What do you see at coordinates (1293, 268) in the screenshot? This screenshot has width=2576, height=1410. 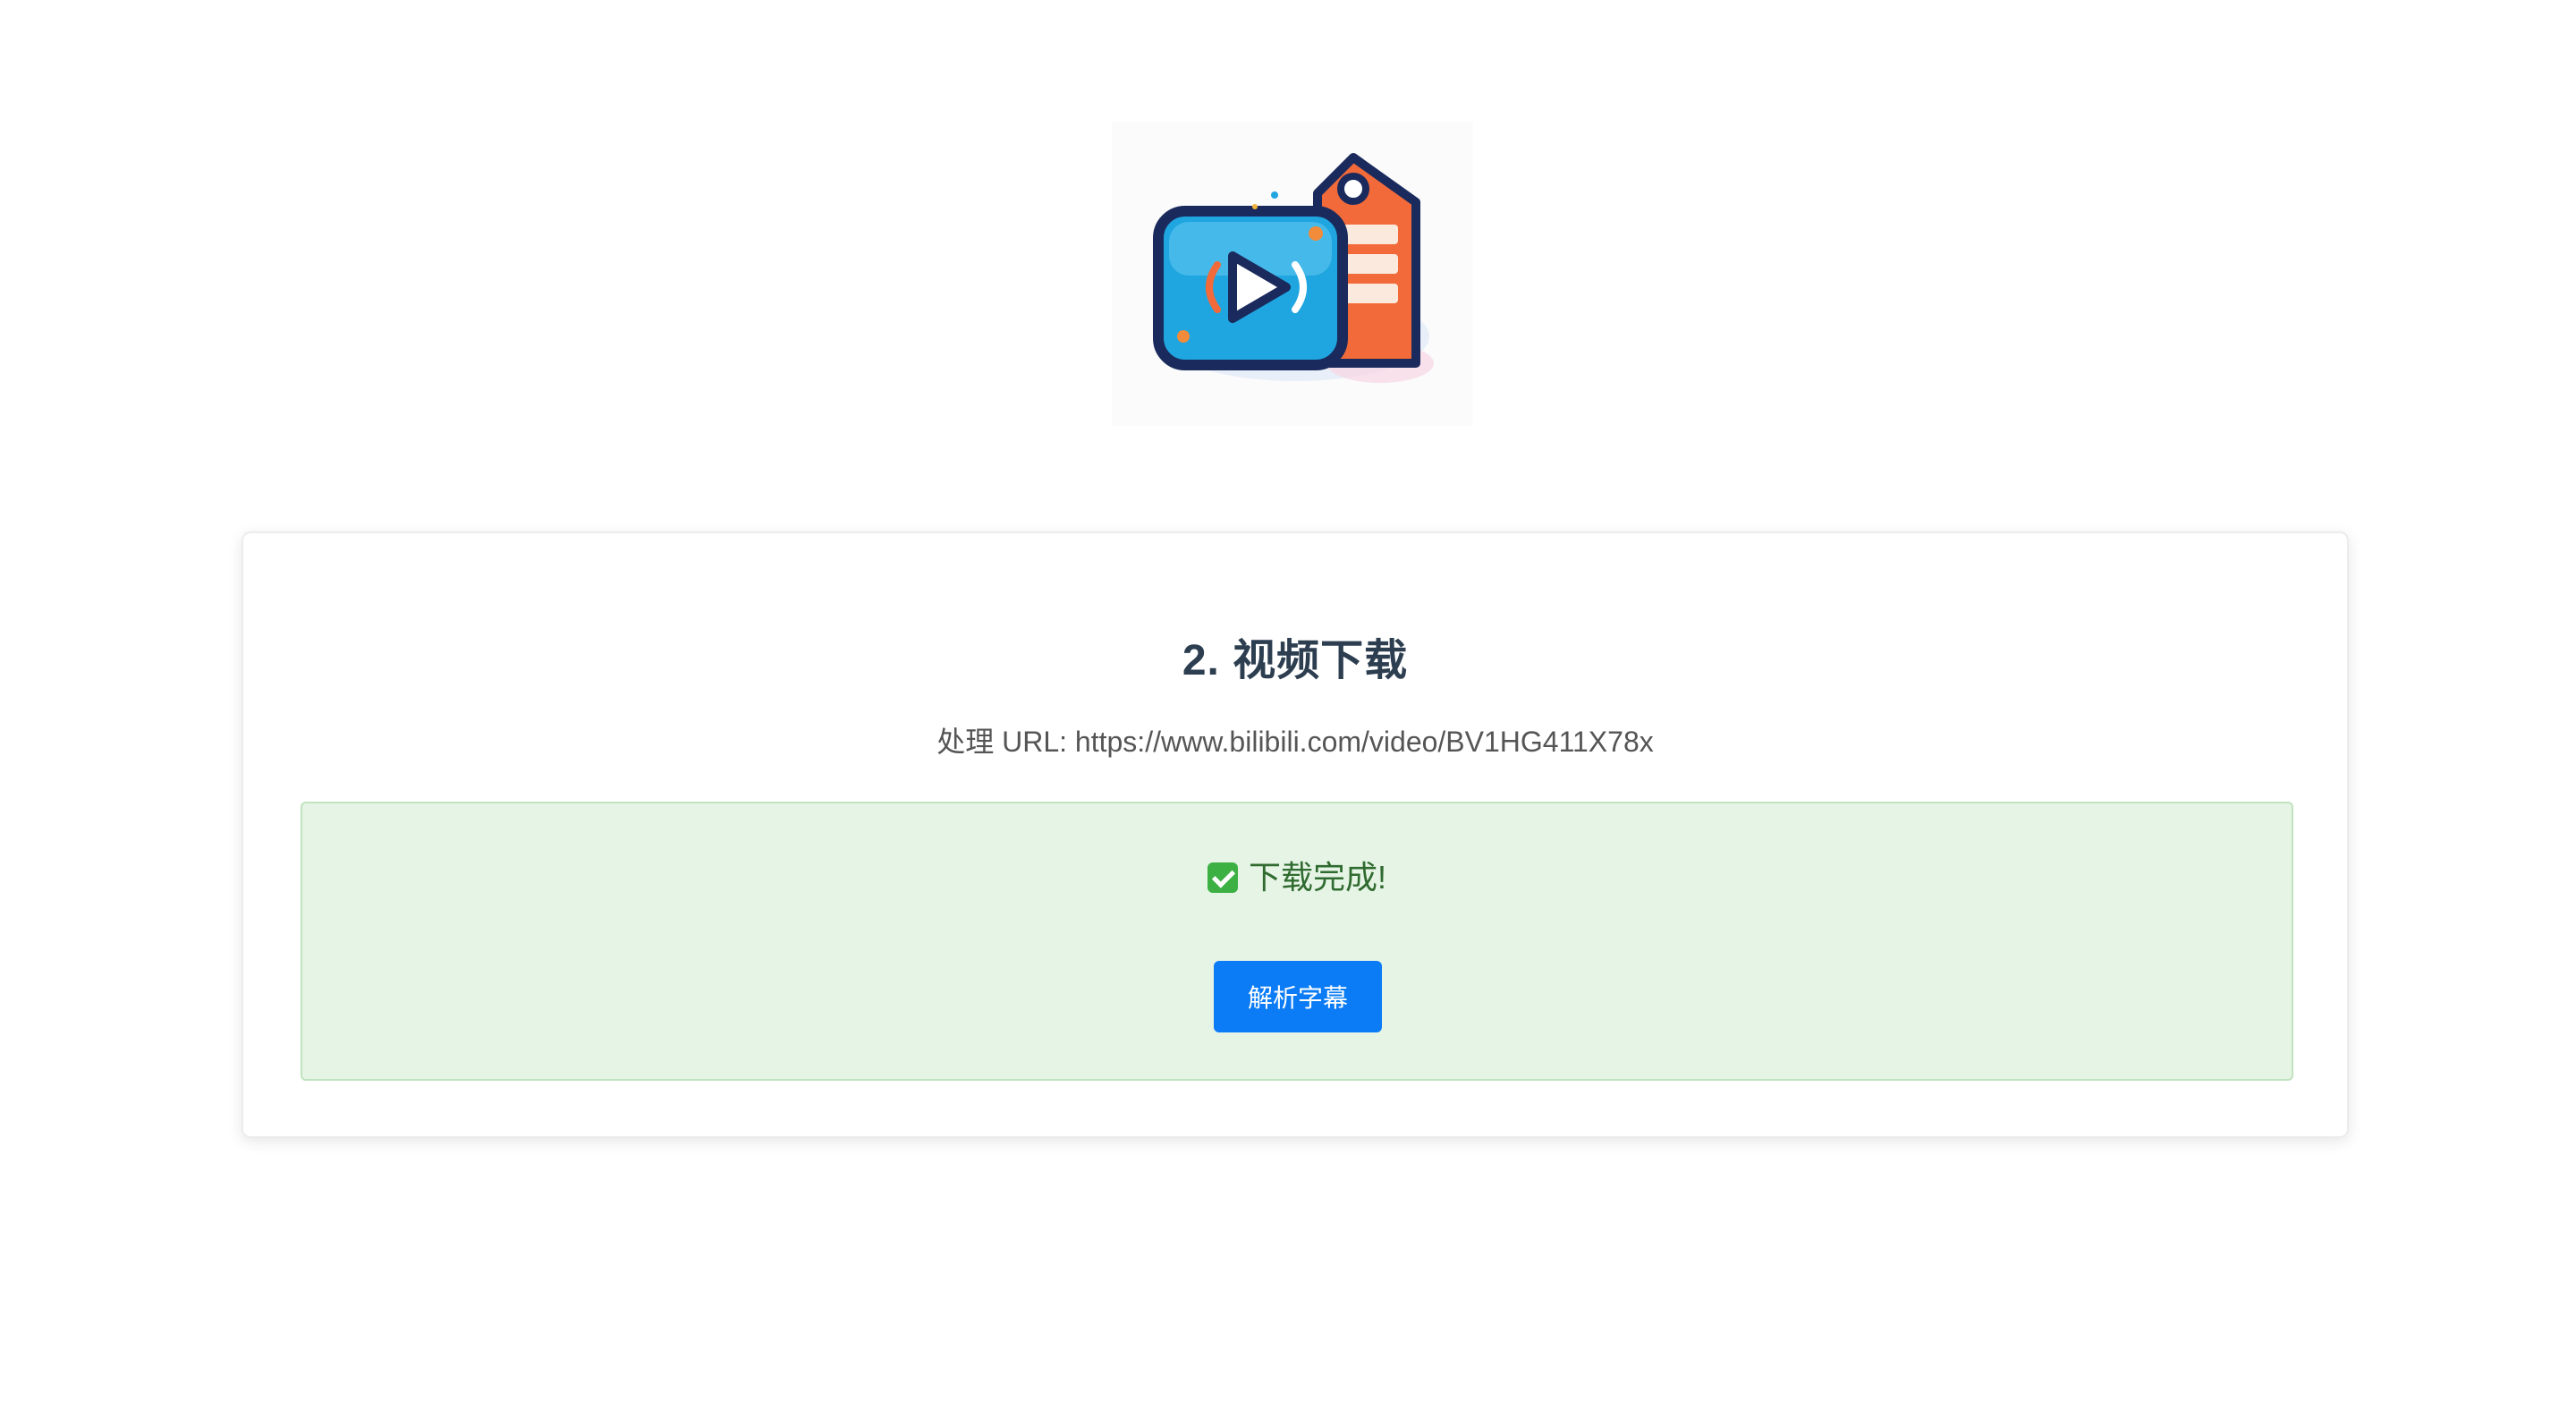 I see `video-subtitle-tag-icon` at bounding box center [1293, 268].